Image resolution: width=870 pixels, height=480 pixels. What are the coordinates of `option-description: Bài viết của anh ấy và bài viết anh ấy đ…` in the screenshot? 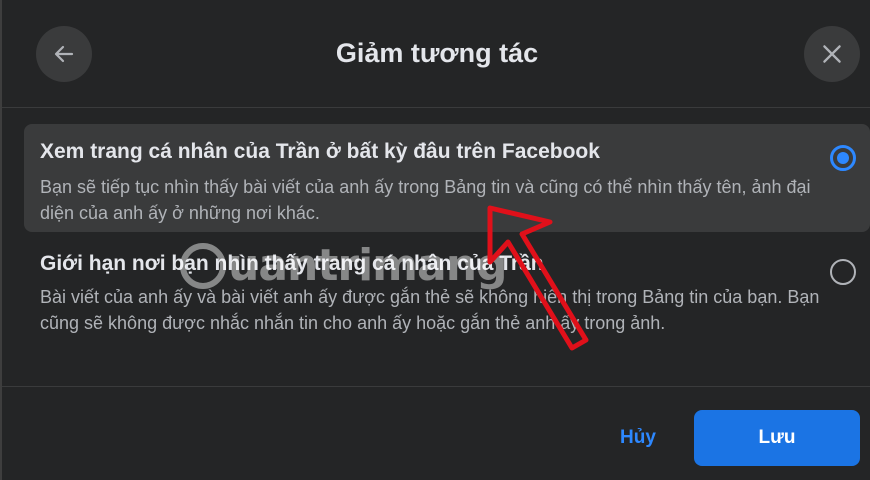 It's located at (430, 310).